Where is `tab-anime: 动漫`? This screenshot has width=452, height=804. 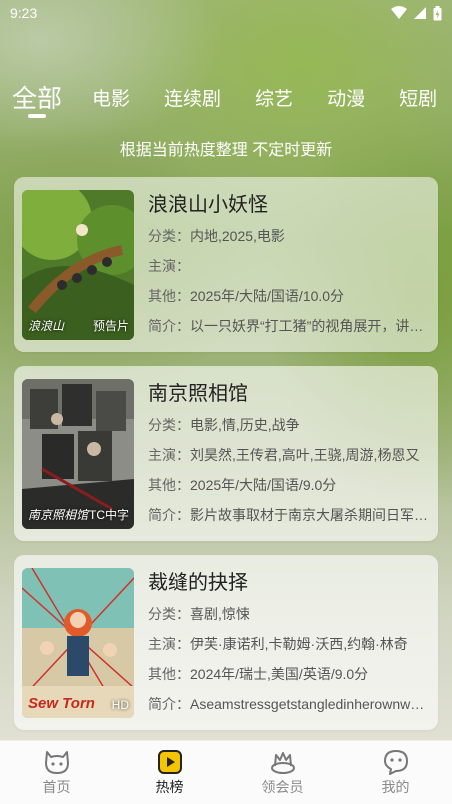 tab-anime: 动漫 is located at coordinates (346, 93).